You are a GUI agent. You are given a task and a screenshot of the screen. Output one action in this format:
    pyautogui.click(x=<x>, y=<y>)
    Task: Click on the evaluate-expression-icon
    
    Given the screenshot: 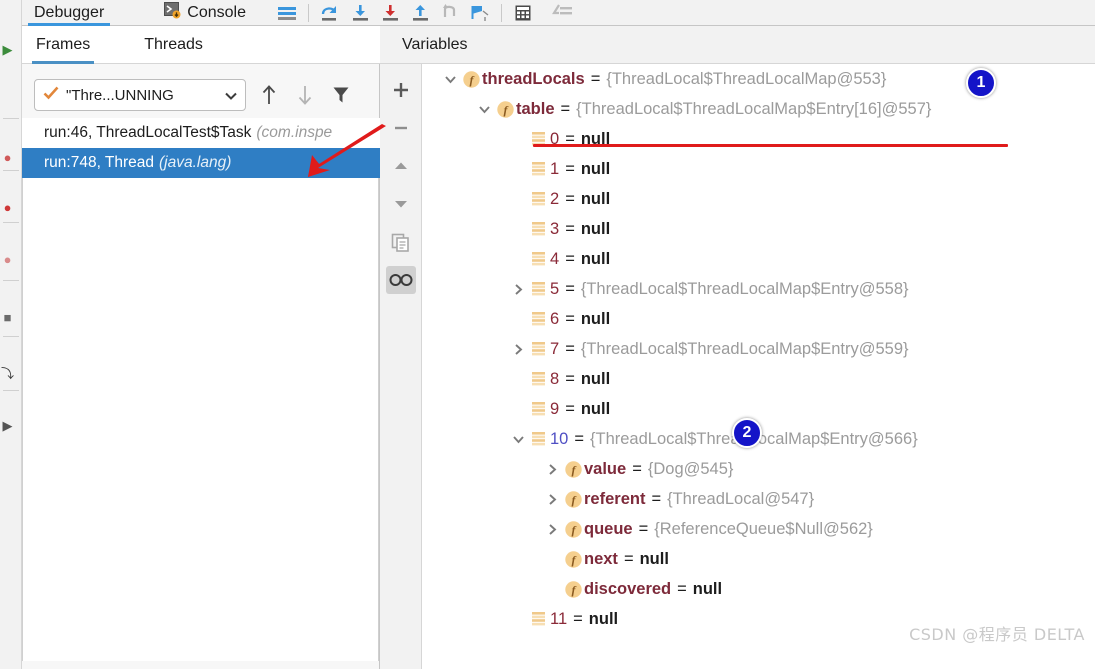 What is the action you would take?
    pyautogui.click(x=523, y=13)
    